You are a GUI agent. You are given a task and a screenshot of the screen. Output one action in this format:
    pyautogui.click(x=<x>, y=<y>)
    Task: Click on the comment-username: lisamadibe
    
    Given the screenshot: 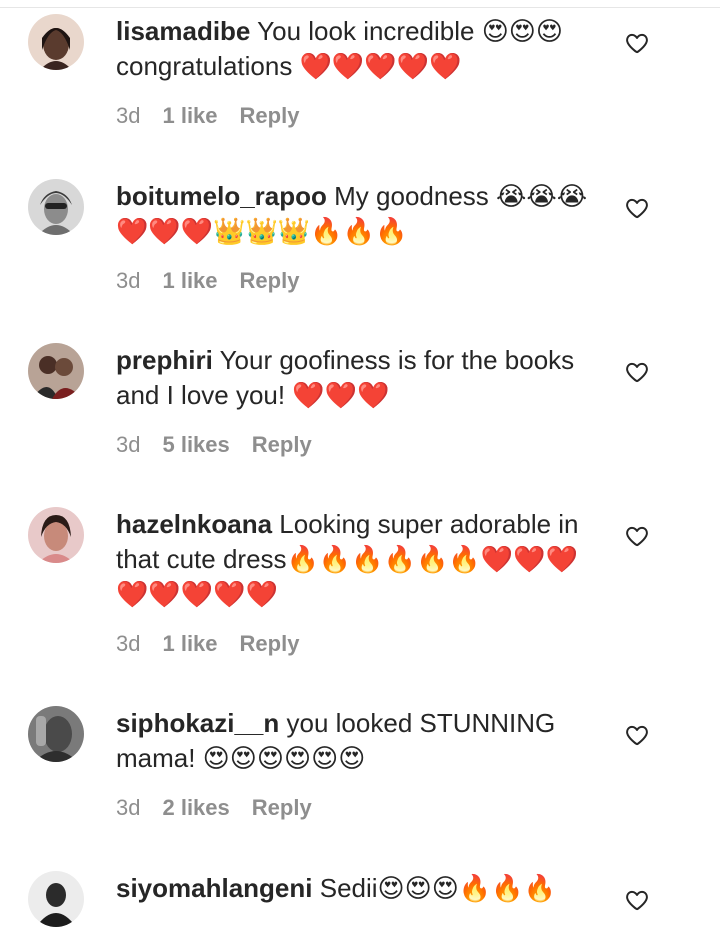 What is the action you would take?
    pyautogui.click(x=183, y=31)
    